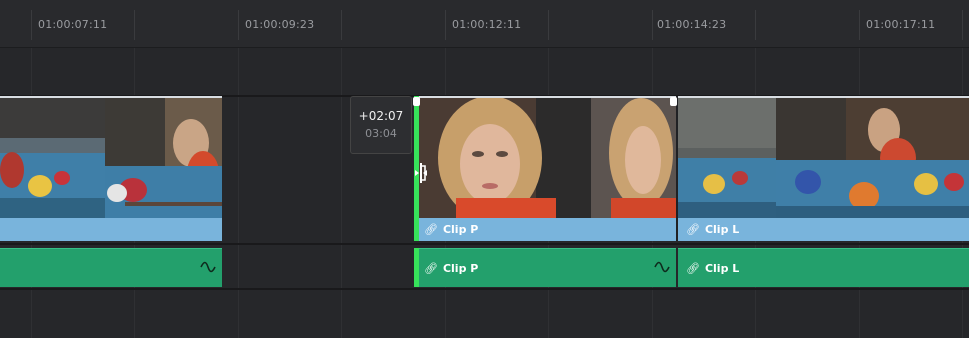  Describe the element at coordinates (692, 24) in the screenshot. I see `ruler-timecode: 01:00:14:23` at that location.